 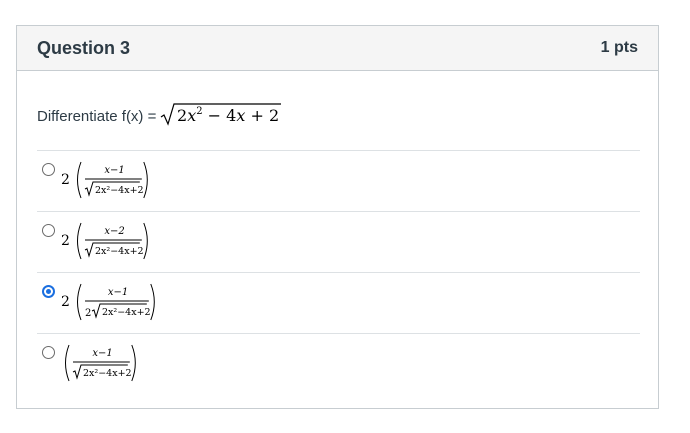 I want to click on answer-option: 2 2x²−4x+2 x−1, so click(x=338, y=180).